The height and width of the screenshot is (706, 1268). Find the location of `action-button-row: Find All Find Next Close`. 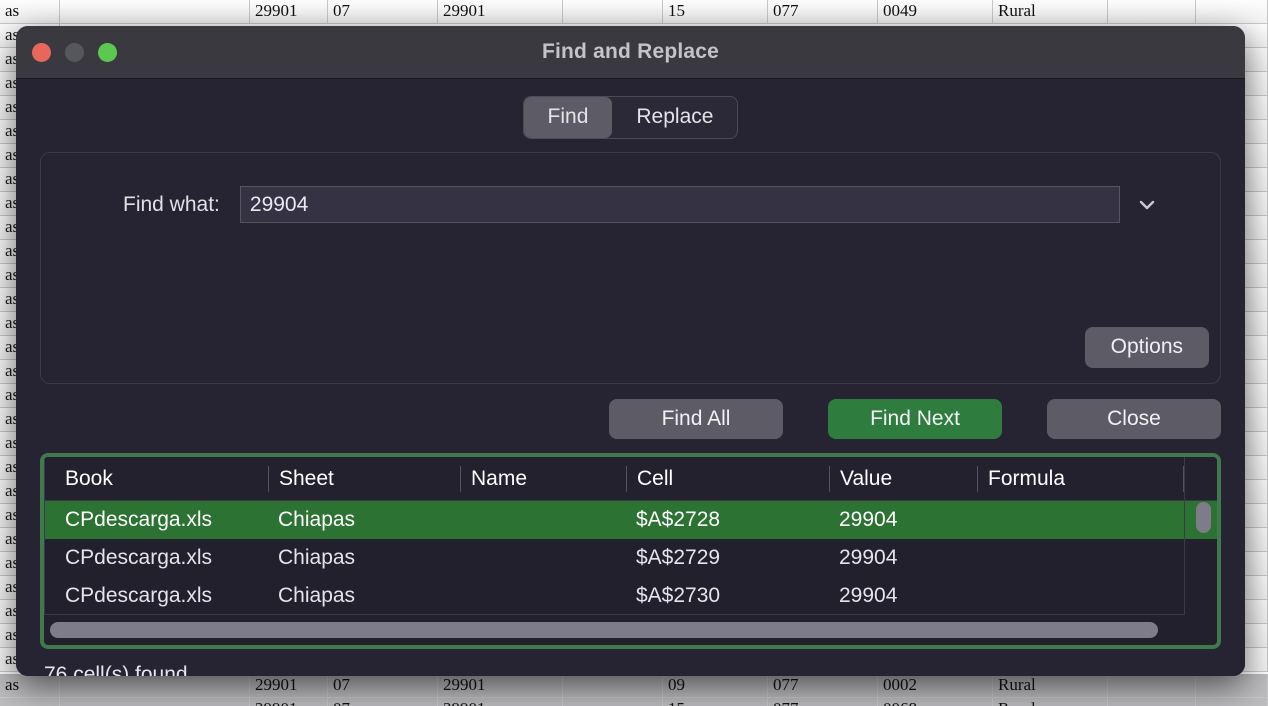

action-button-row: Find All Find Next Close is located at coordinates (630, 411).